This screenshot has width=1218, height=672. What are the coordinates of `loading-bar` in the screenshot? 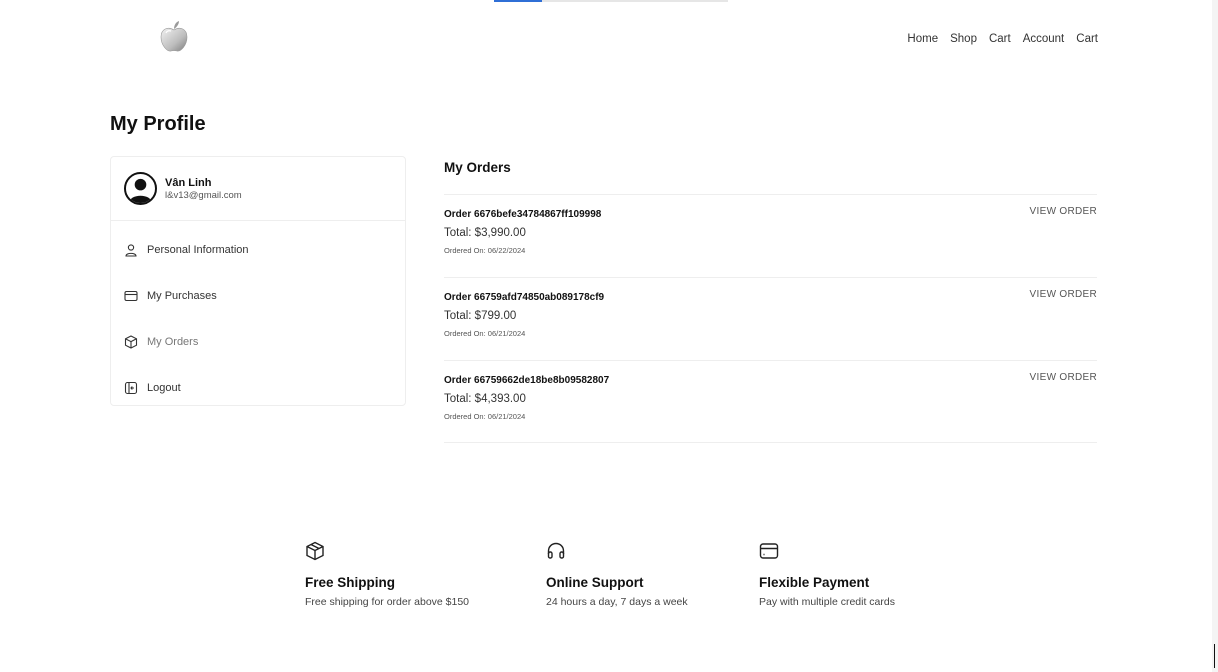 It's located at (611, 1).